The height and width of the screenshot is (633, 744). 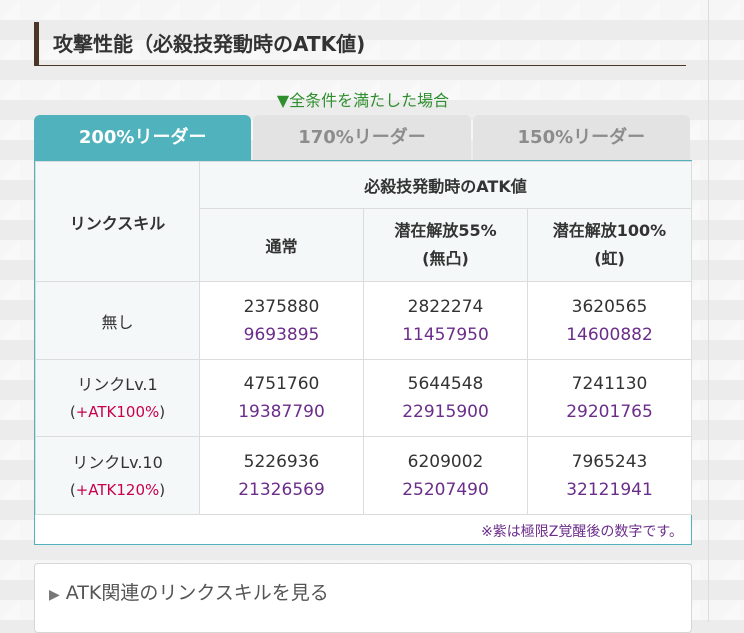 I want to click on value-cell: 7241130 29201765, so click(x=609, y=398).